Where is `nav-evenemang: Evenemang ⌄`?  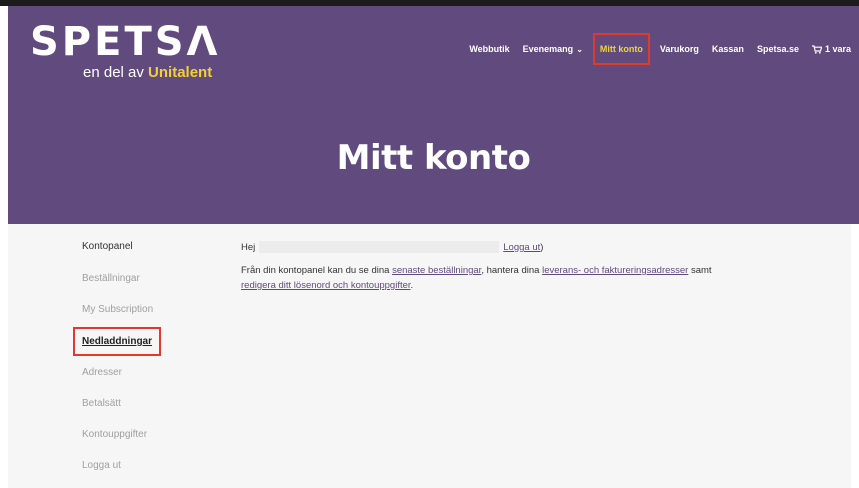 nav-evenemang: Evenemang ⌄ is located at coordinates (553, 49).